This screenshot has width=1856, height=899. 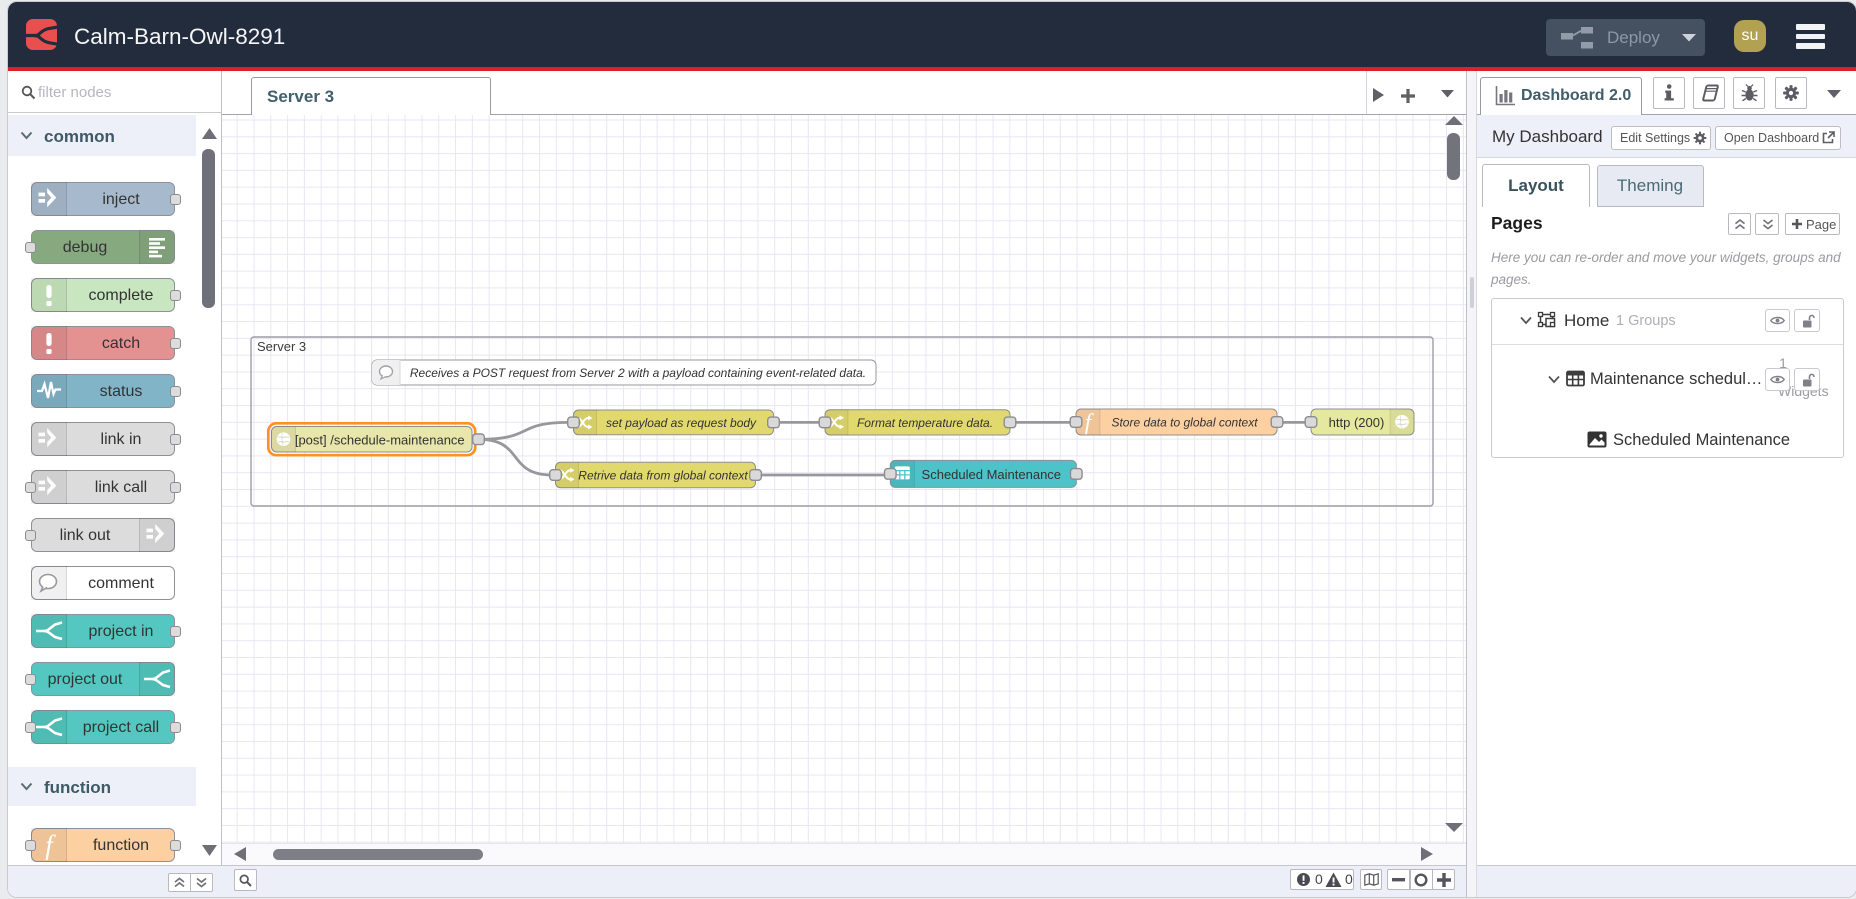 I want to click on svg-text: http (200), so click(x=1357, y=422).